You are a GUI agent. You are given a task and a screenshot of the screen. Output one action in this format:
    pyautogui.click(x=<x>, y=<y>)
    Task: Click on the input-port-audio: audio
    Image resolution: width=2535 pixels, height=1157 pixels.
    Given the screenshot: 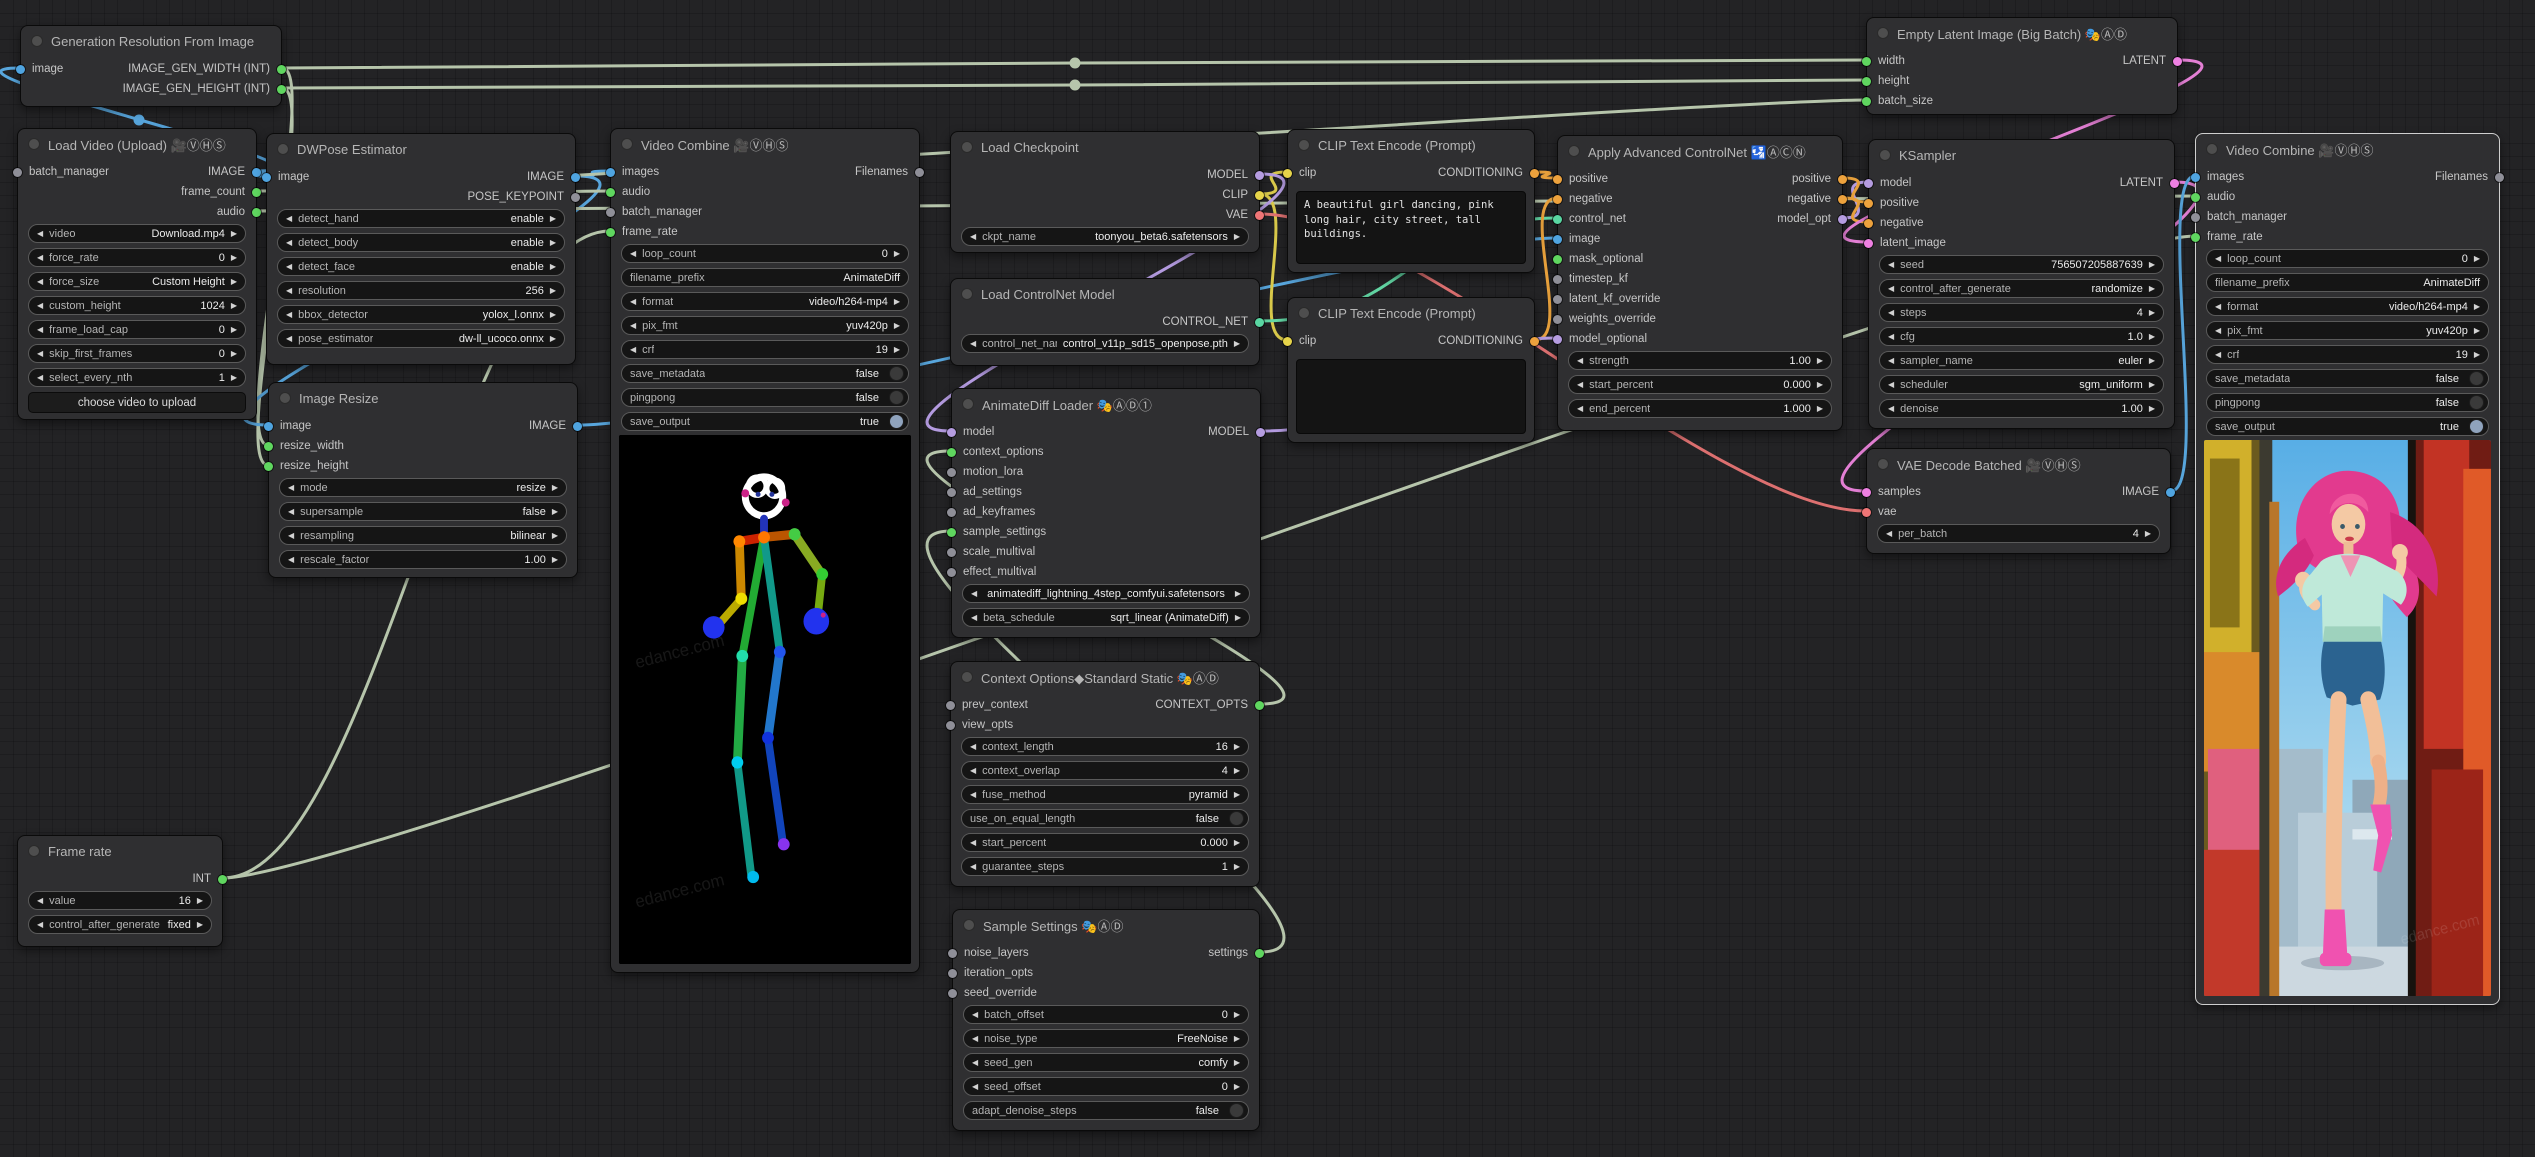 What is the action you would take?
    pyautogui.click(x=628, y=192)
    